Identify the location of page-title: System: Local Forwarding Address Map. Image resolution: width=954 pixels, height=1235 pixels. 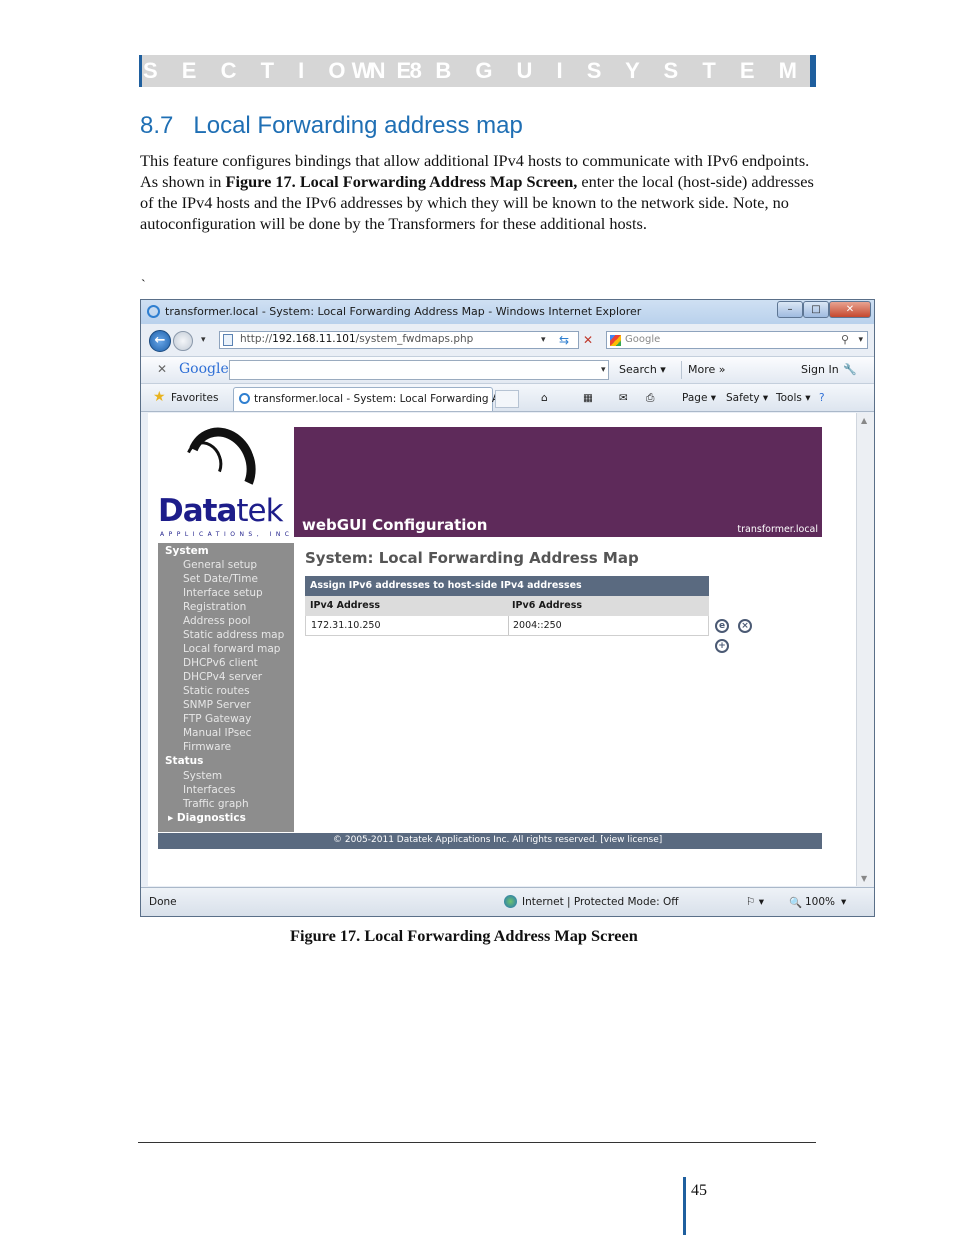
(472, 558).